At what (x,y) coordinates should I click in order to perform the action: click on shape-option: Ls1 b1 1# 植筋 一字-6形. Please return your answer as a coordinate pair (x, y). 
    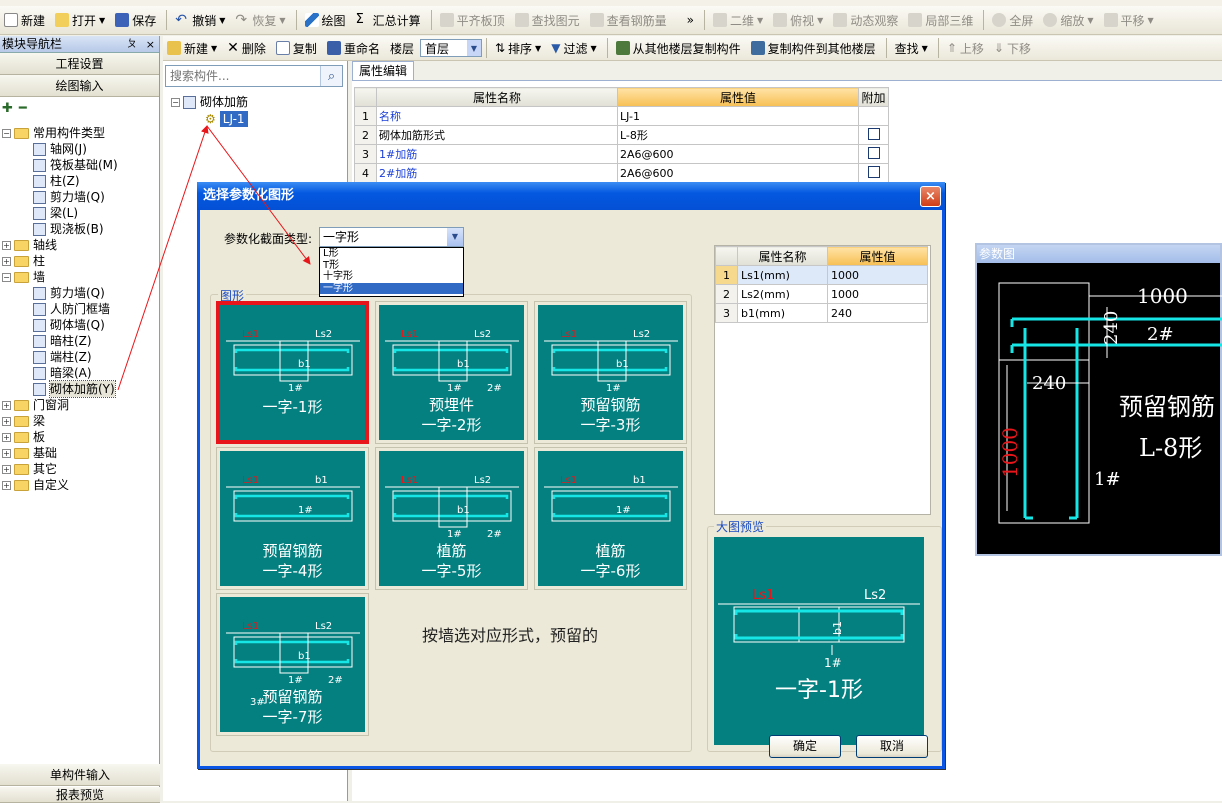
    Looking at the image, I should click on (610, 518).